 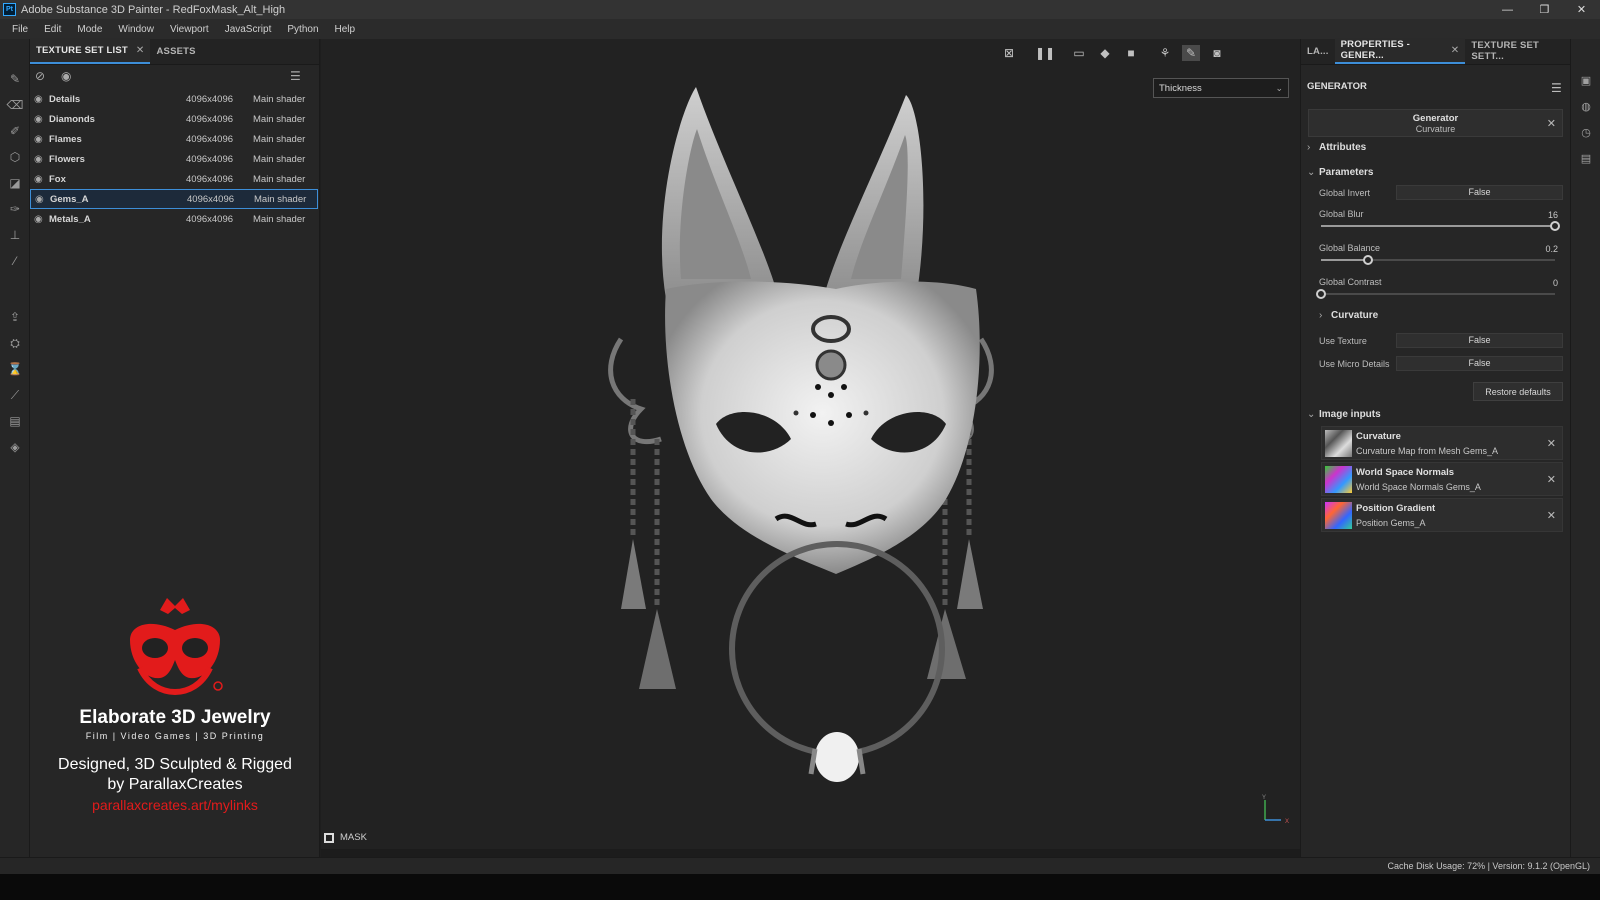 I want to click on 3d-box-icon: ◈, so click(x=15, y=447).